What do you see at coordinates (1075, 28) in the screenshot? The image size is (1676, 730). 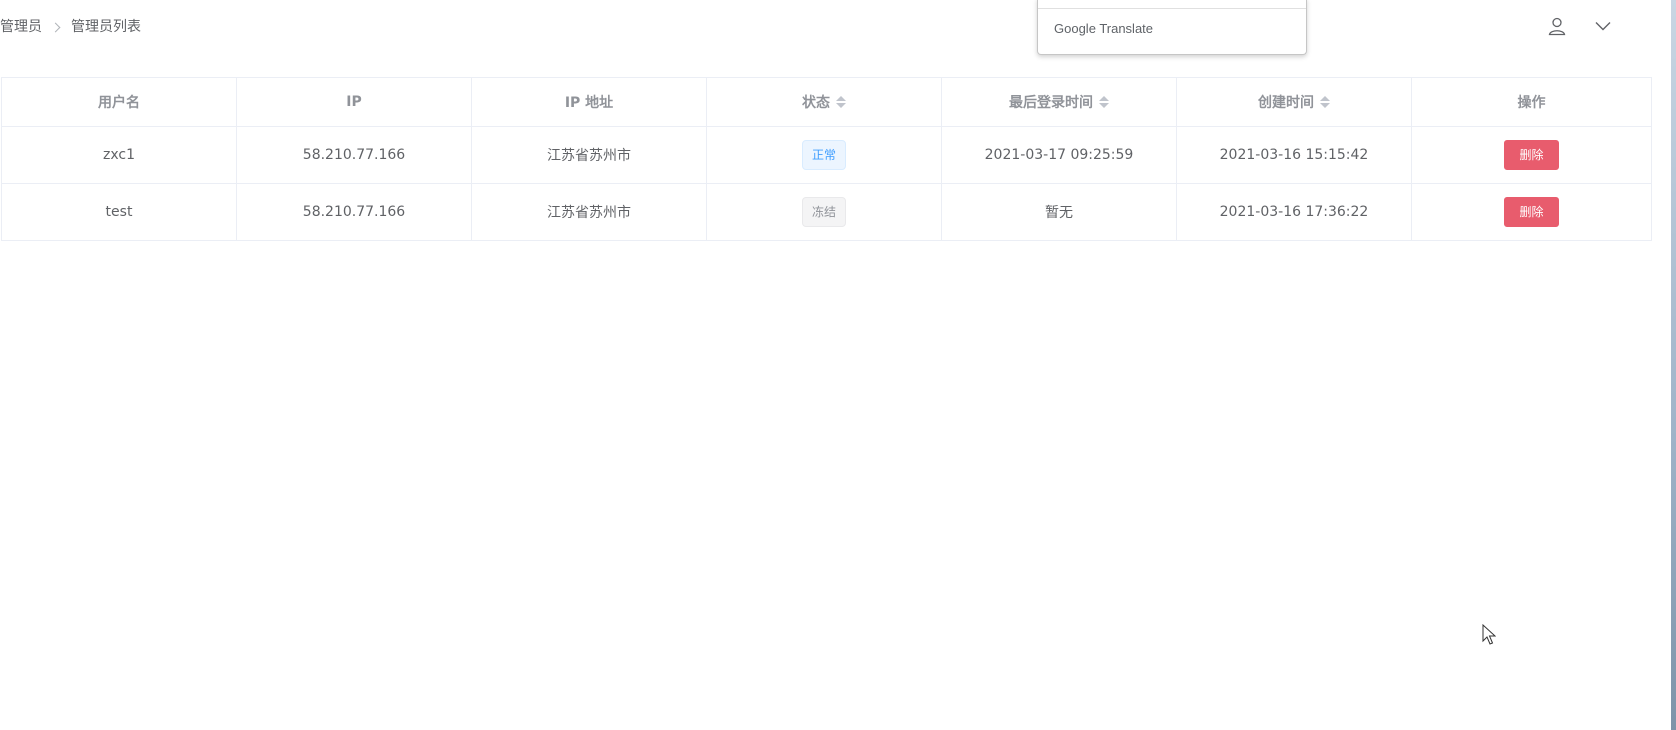 I see `brand-google: Google` at bounding box center [1075, 28].